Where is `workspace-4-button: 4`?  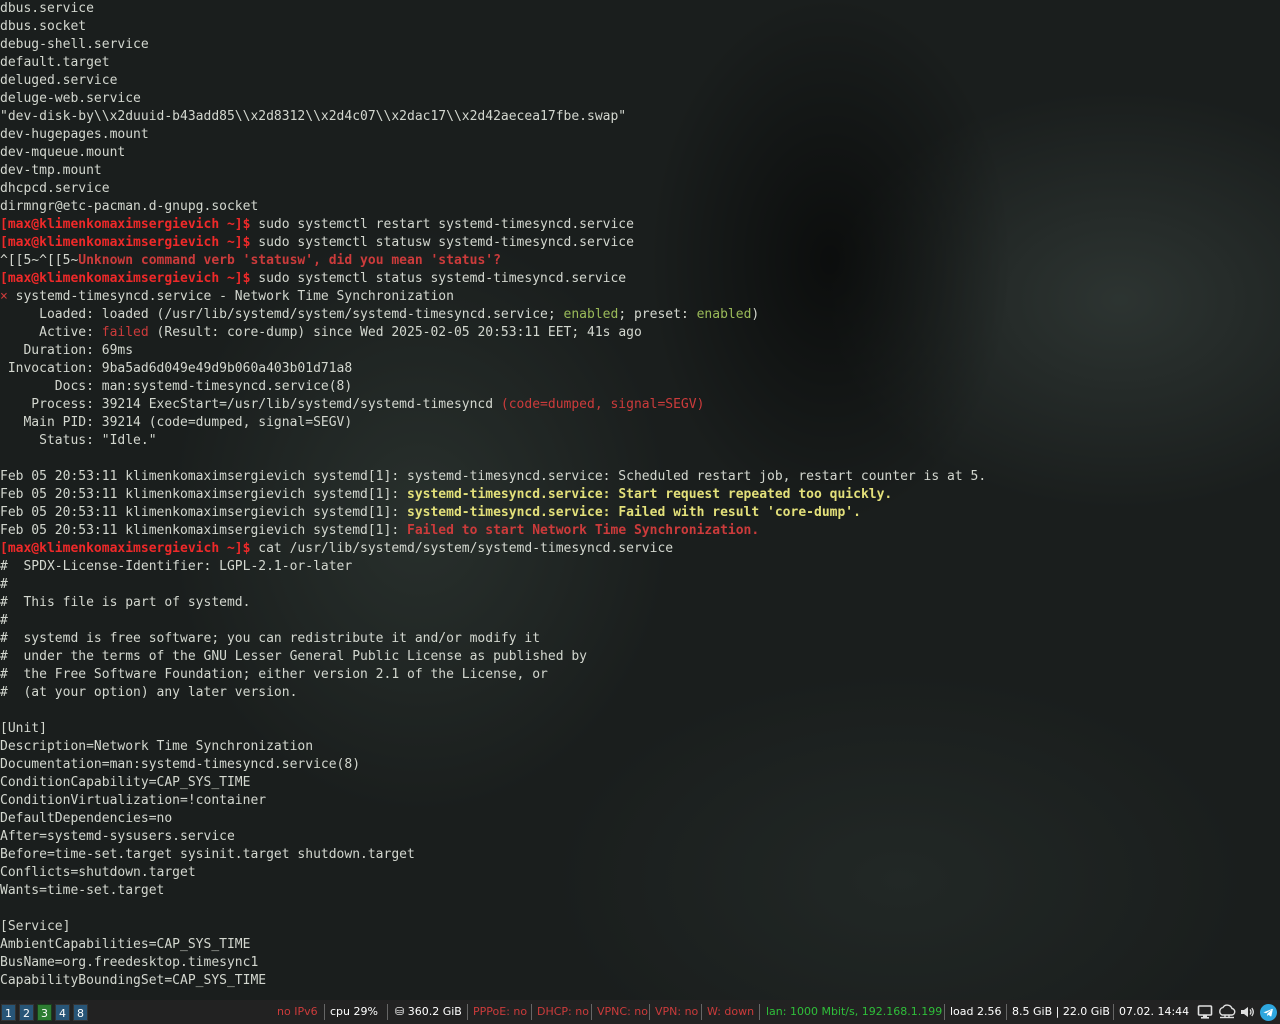 workspace-4-button: 4 is located at coordinates (62, 1012).